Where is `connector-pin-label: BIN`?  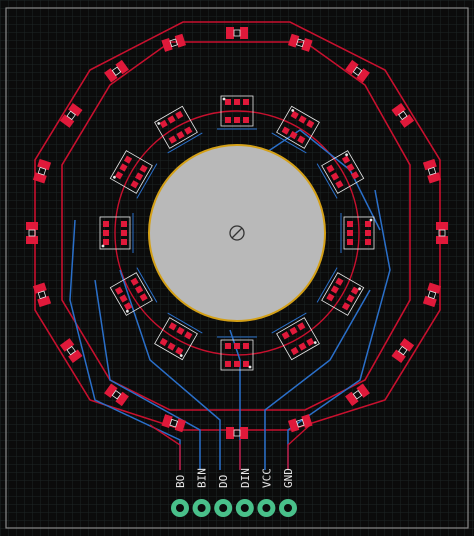 connector-pin-label: BIN is located at coordinates (202, 478).